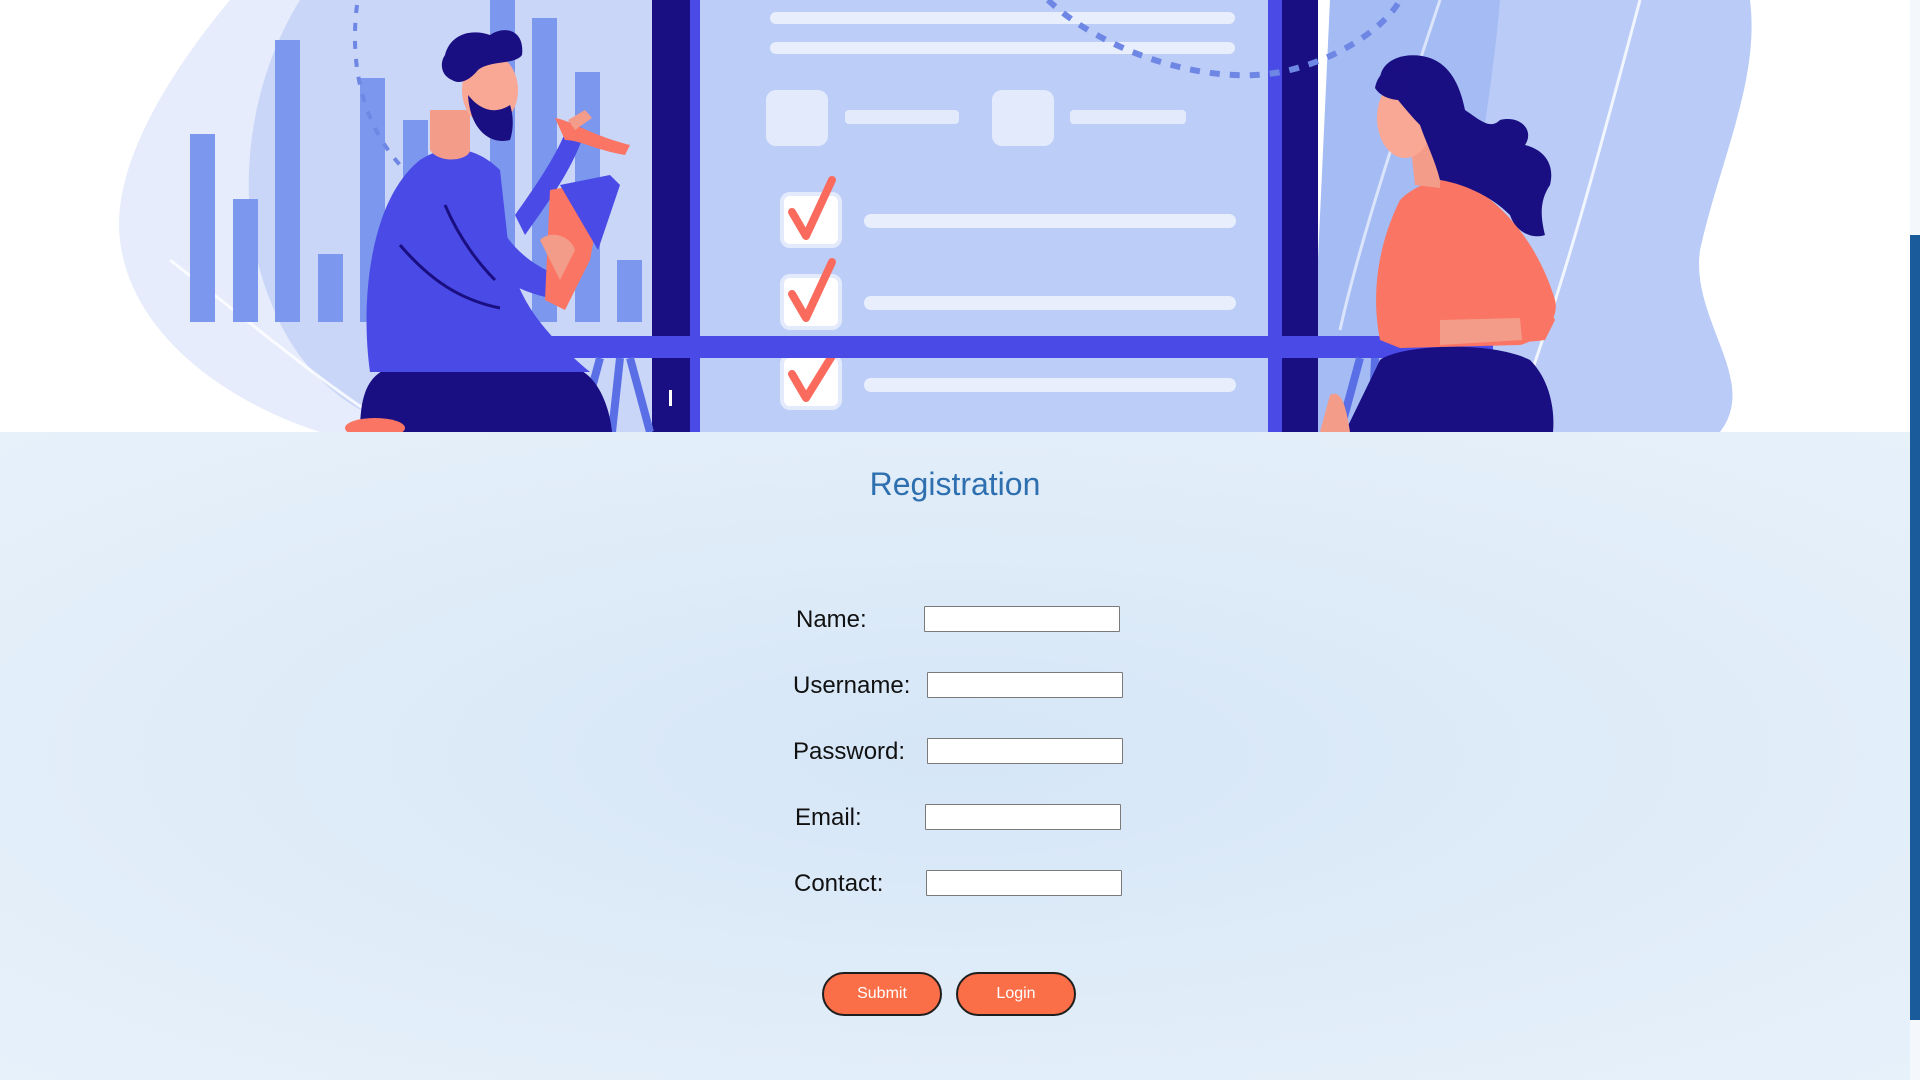 Image resolution: width=1920 pixels, height=1080 pixels. Describe the element at coordinates (955, 484) in the screenshot. I see `page-title: Registration` at that location.